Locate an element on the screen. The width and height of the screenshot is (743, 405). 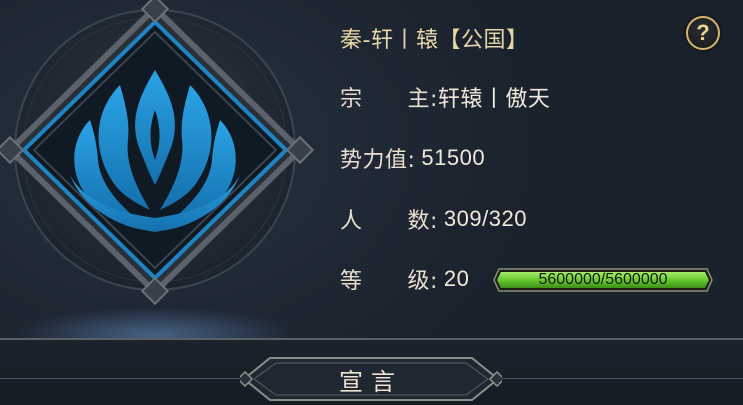
experience-bar: 5600000/5600000 is located at coordinates (603, 280).